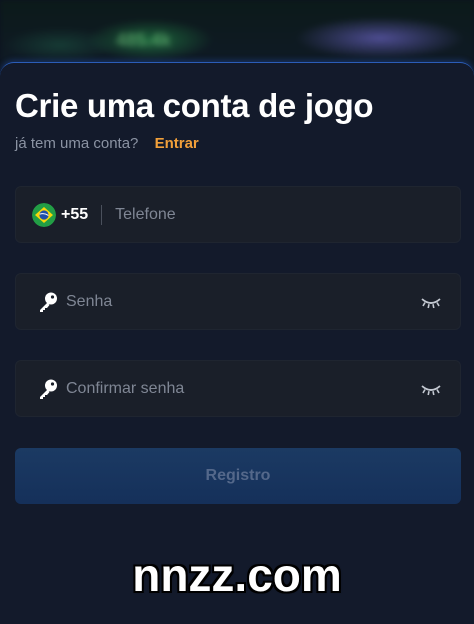  I want to click on phone-field: +55, so click(238, 214).